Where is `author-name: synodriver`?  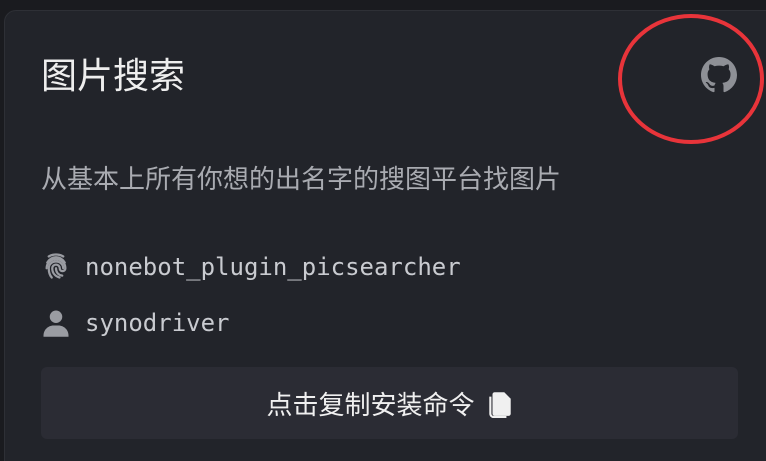
author-name: synodriver is located at coordinates (157, 323).